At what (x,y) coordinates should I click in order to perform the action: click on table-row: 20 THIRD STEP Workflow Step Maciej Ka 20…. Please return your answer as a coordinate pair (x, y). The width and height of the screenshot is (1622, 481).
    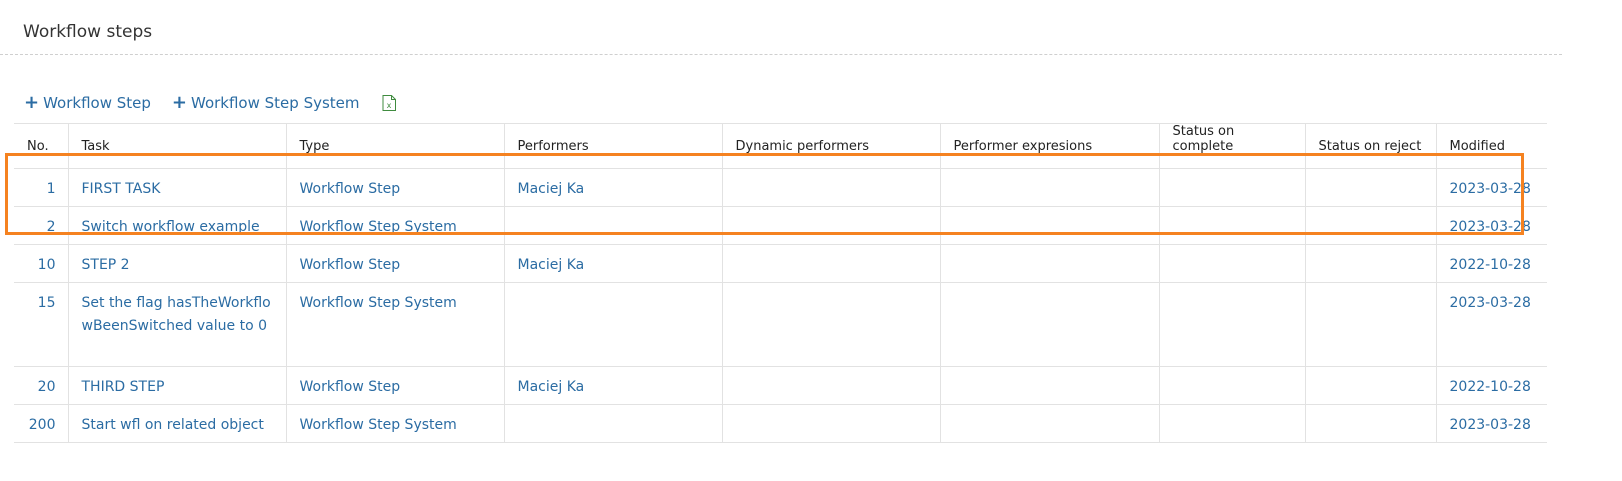
    Looking at the image, I should click on (780, 385).